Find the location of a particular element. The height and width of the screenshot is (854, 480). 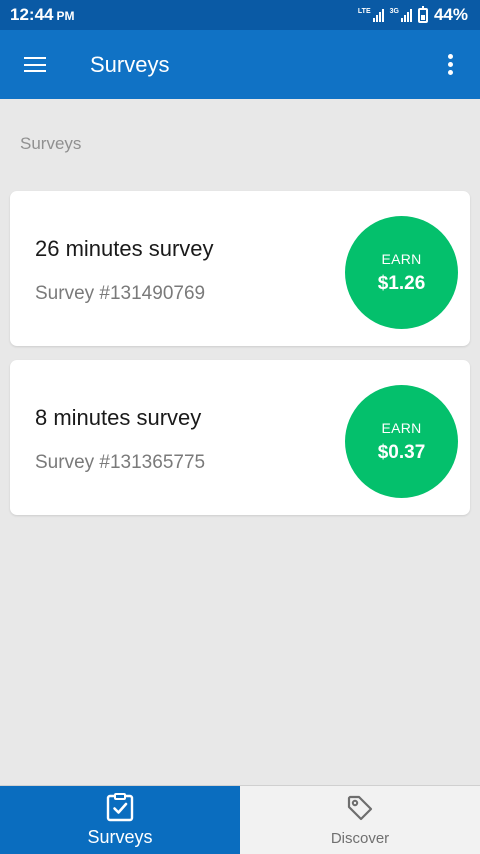

hamburger-menu-icon is located at coordinates (35, 64).